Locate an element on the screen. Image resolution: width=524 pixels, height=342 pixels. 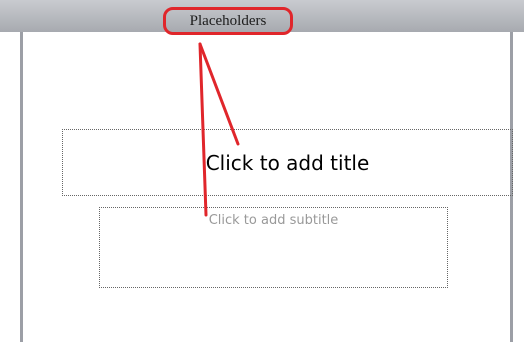
placeholders-callout: Placeholders is located at coordinates (228, 21).